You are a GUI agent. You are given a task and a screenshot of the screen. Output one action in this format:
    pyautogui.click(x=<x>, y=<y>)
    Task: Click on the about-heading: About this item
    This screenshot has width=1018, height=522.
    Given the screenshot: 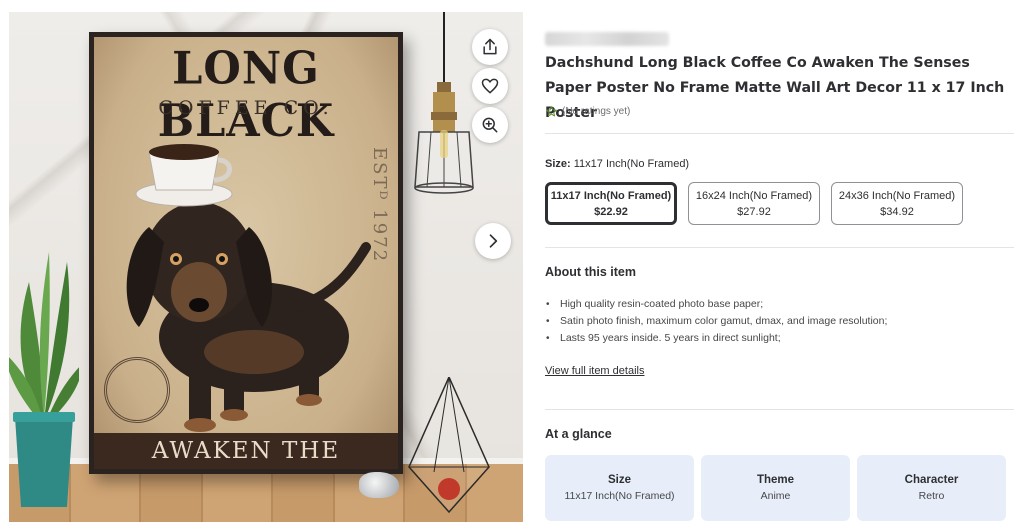 What is the action you would take?
    pyautogui.click(x=590, y=272)
    